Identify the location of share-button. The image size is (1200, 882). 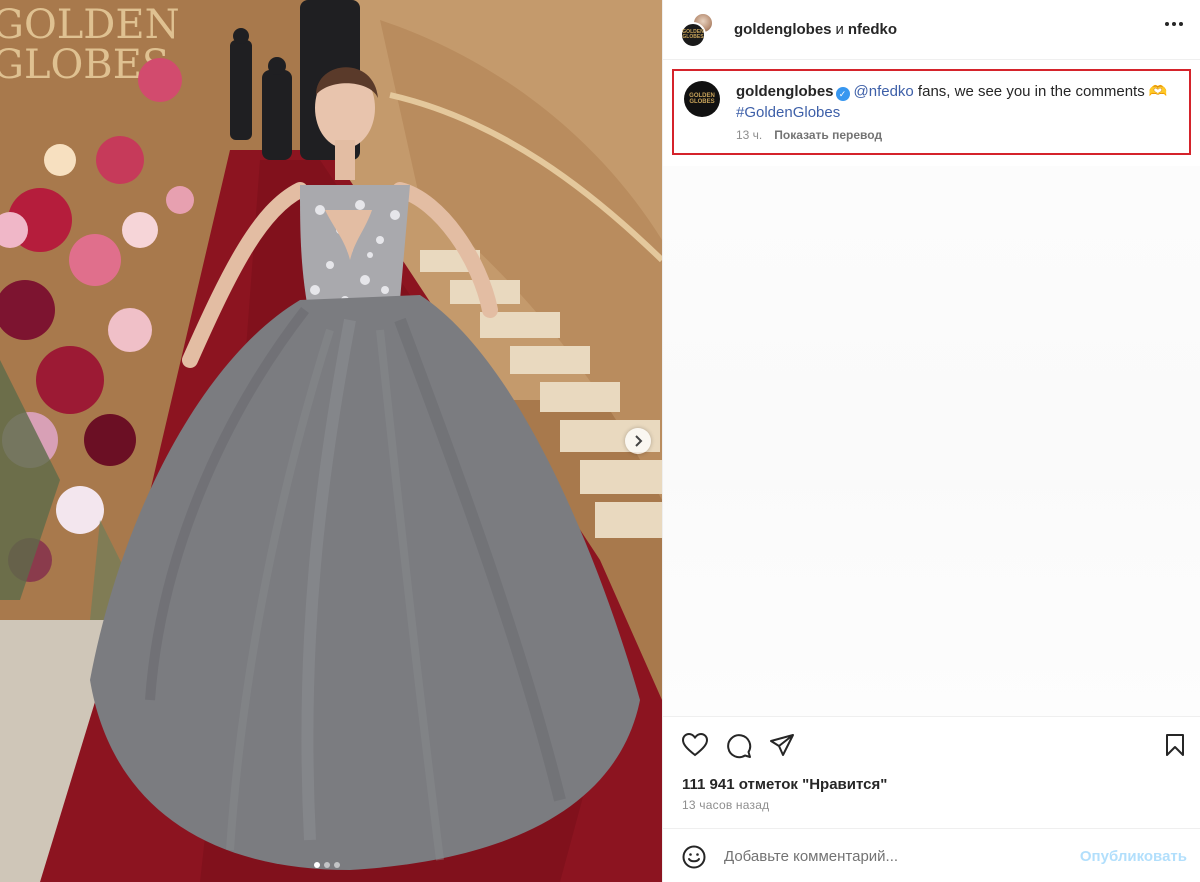
(782, 747).